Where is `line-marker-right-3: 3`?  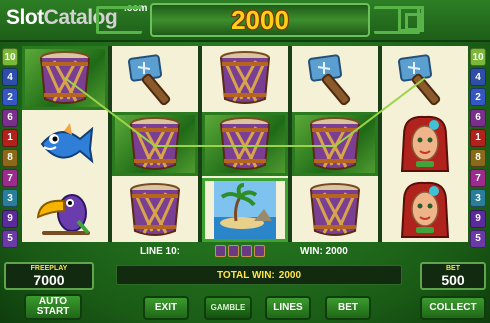
line-marker-right-3: 3 is located at coordinates (478, 198).